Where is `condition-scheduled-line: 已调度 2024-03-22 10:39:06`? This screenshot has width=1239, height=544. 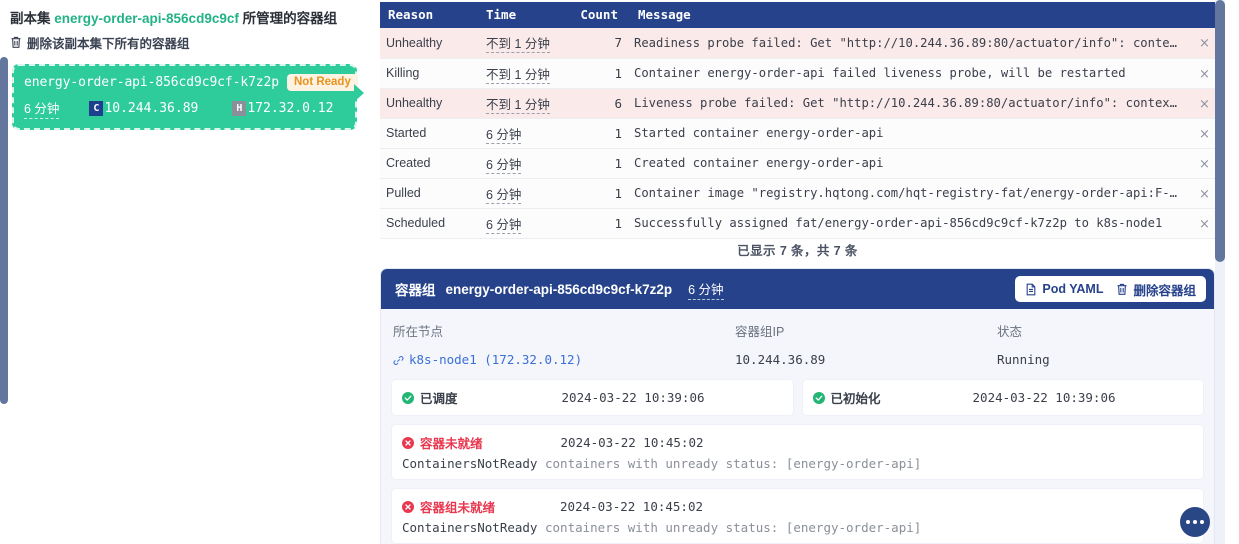 condition-scheduled-line: 已调度 2024-03-22 10:39:06 is located at coordinates (592, 397).